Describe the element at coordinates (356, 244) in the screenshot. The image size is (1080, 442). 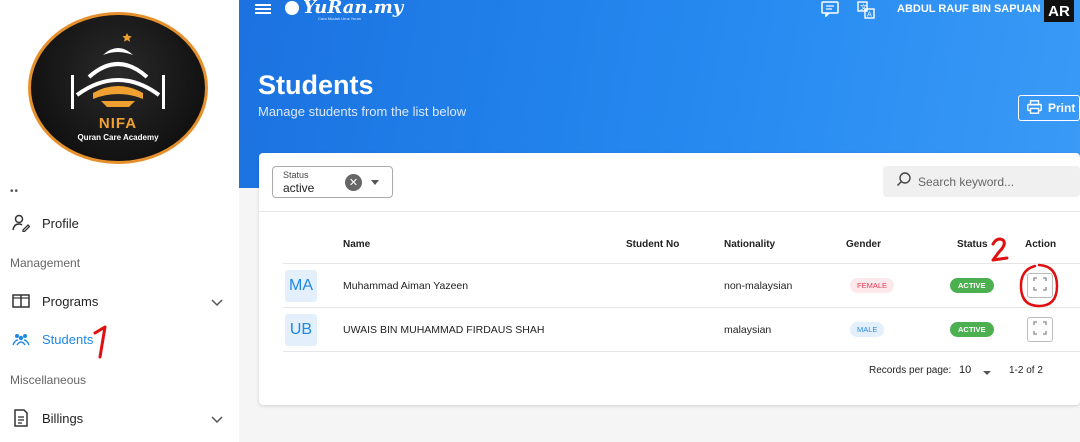
I see `column-header-name: Name` at that location.